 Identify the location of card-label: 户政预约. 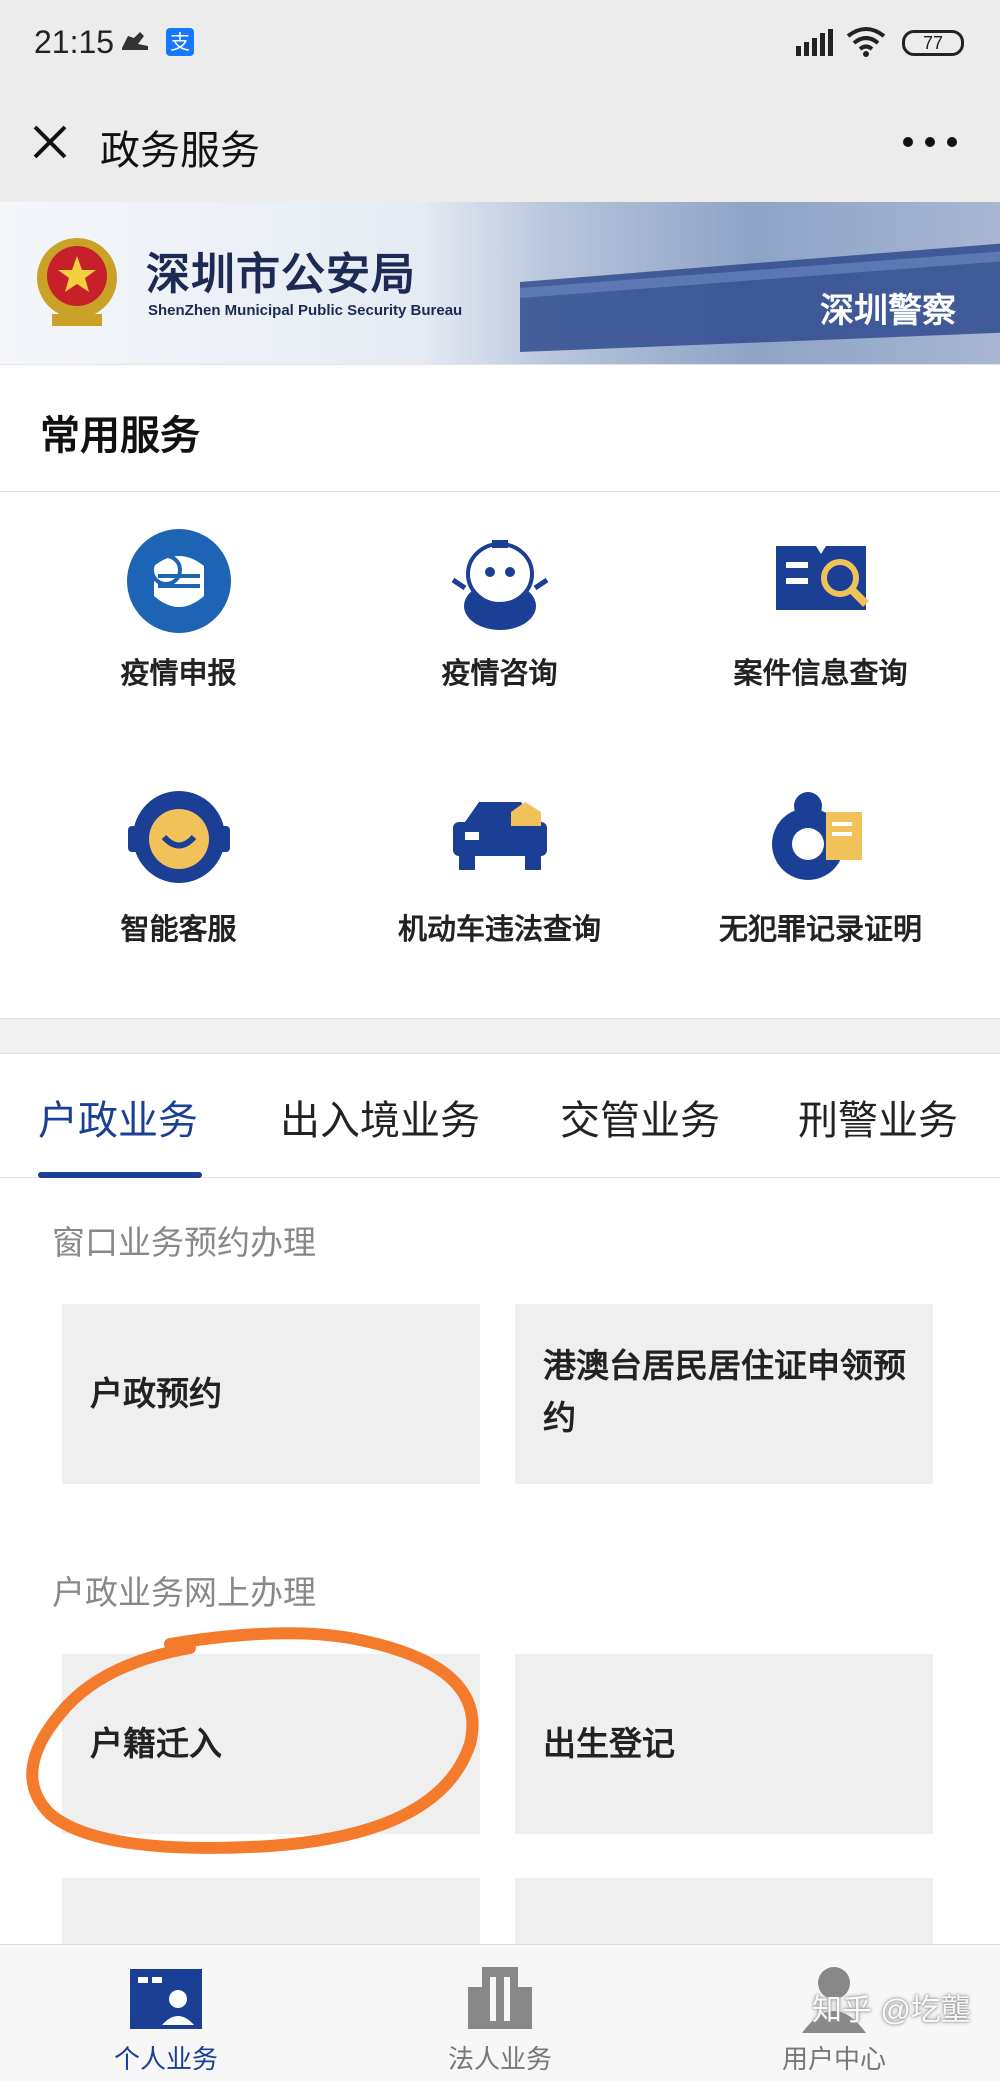
(156, 1393).